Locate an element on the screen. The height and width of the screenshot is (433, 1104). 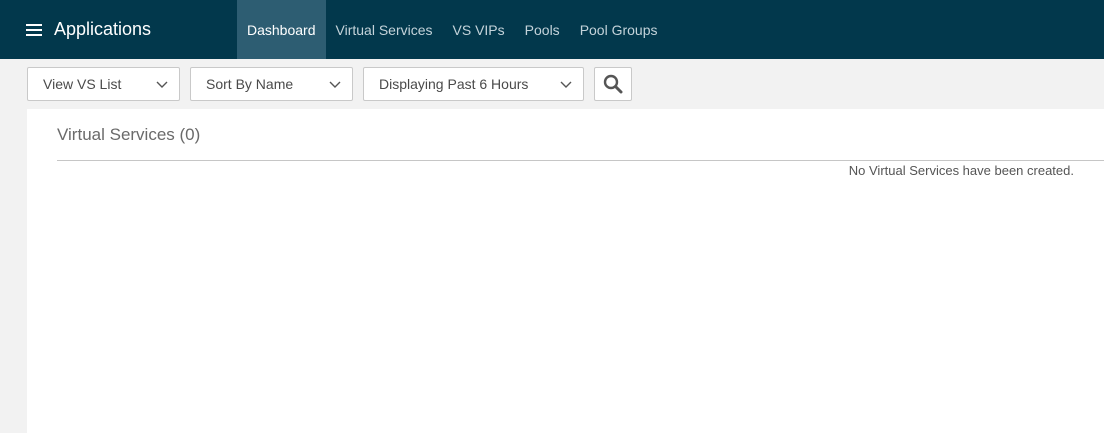
time-range-select-label: Displaying Past 6 Hours is located at coordinates (454, 84).